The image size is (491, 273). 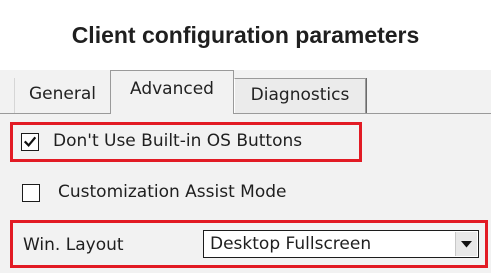 I want to click on builtin-buttons-checkbox, so click(x=30, y=142).